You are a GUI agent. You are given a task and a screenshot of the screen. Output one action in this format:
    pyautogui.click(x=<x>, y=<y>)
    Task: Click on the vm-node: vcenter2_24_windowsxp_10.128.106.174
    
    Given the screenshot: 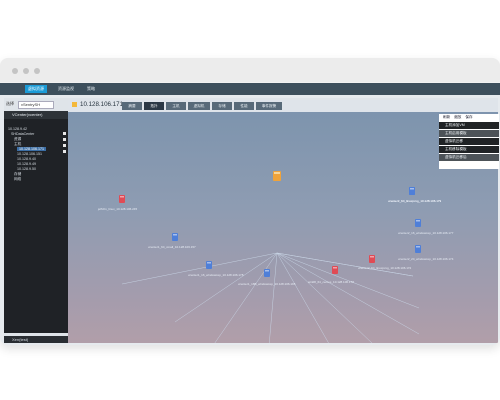 What is the action you would take?
    pyautogui.click(x=426, y=253)
    